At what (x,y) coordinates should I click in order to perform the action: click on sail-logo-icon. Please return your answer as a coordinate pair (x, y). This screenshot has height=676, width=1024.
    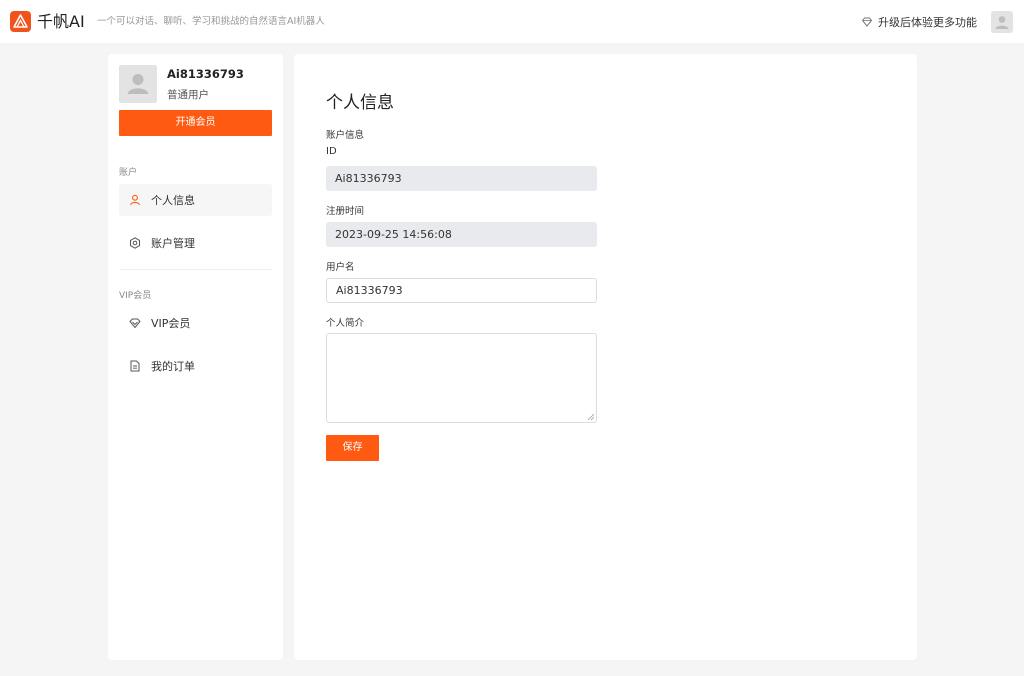
    Looking at the image, I should click on (20, 21).